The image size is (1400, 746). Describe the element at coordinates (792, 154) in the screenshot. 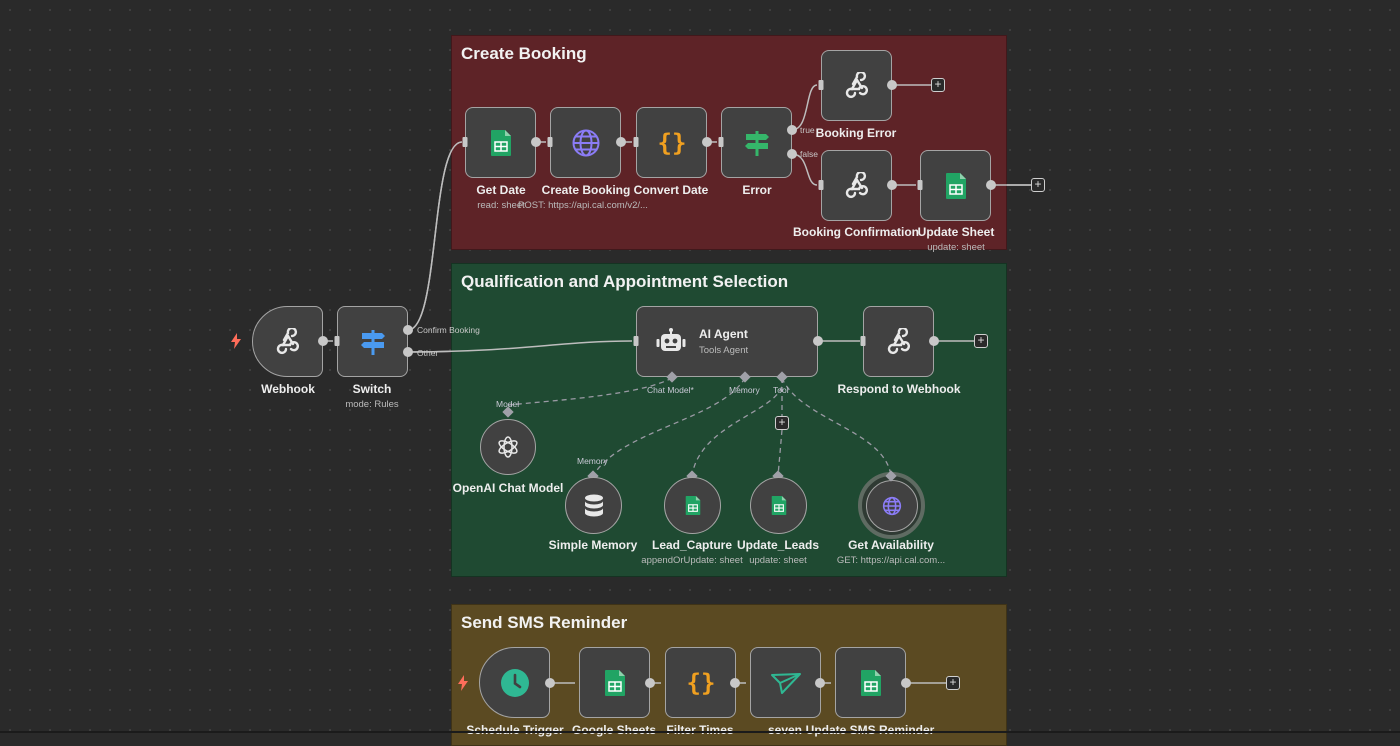

I see `output-port-false` at that location.